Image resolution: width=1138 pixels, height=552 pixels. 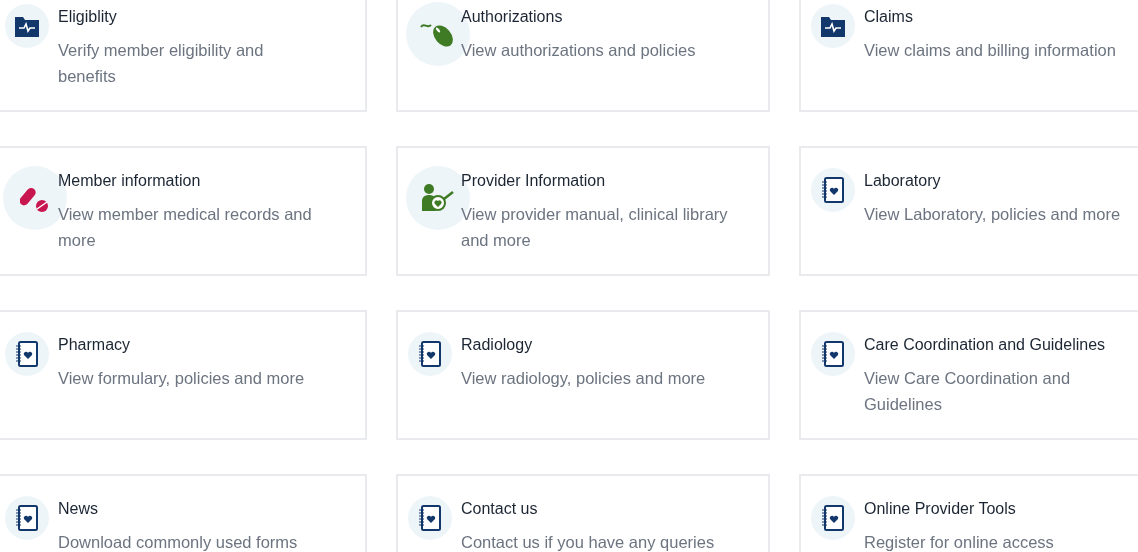 I want to click on card-description: Verify member eligibility and benefits, so click(x=161, y=63).